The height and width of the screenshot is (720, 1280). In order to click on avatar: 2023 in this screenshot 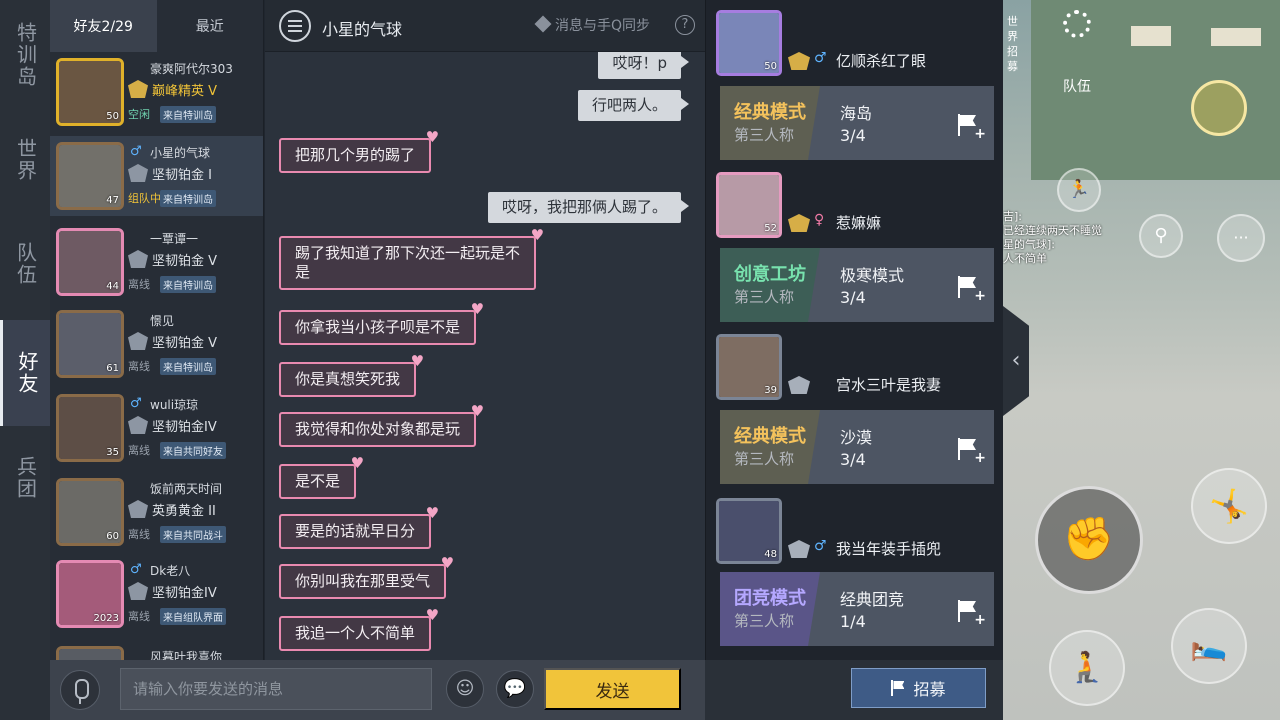, I will do `click(90, 594)`.